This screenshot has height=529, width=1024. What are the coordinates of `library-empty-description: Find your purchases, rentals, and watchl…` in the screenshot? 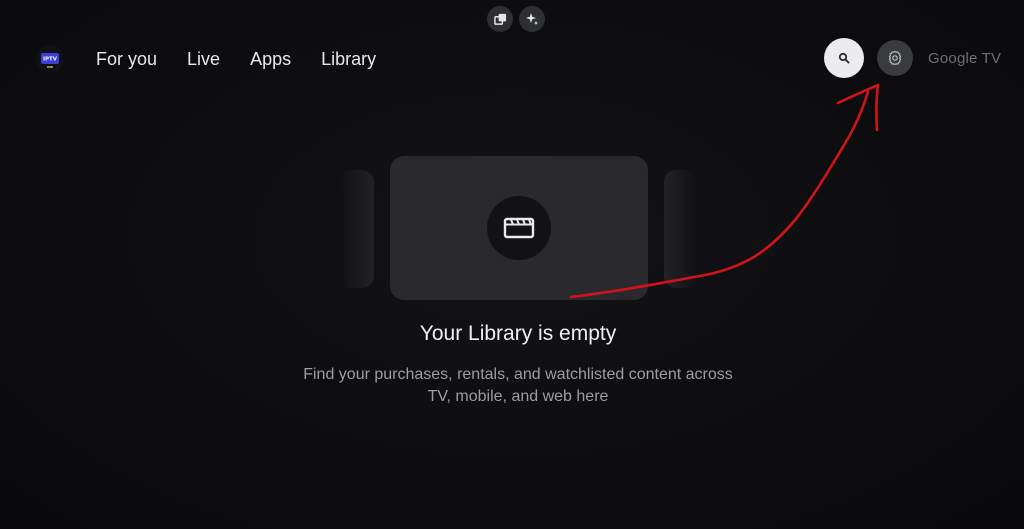 It's located at (518, 385).